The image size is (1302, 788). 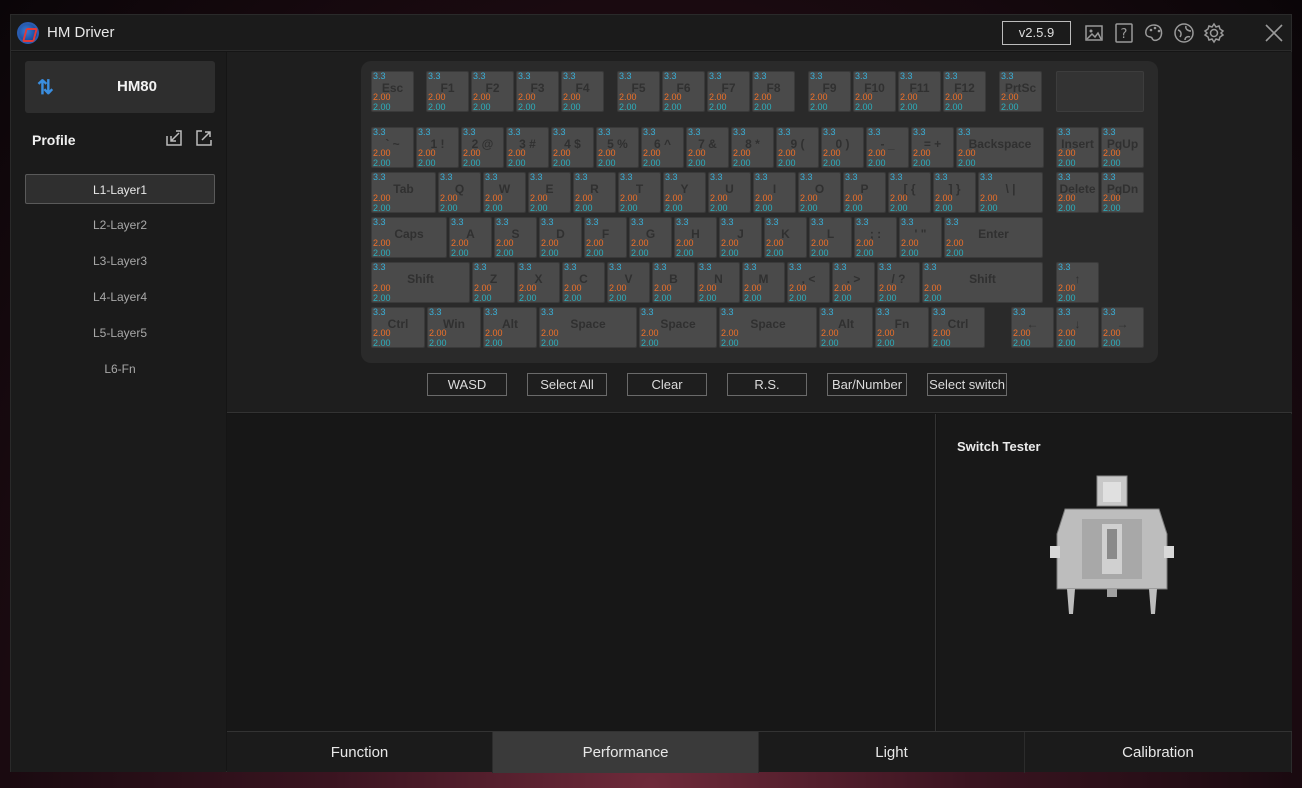 What do you see at coordinates (683, 91) in the screenshot?
I see `key: 3.3 F6 2.00 2.00` at bounding box center [683, 91].